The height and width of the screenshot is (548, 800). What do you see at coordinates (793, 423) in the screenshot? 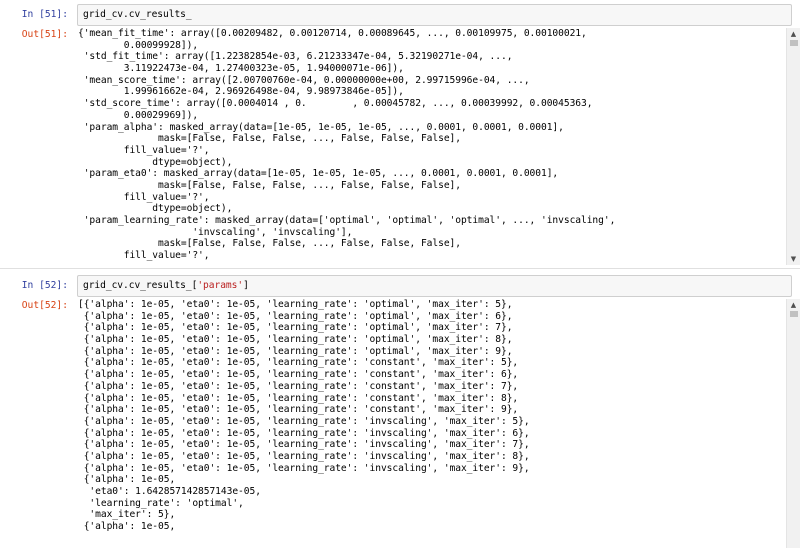
I see `output-scrollbar: ▲` at bounding box center [793, 423].